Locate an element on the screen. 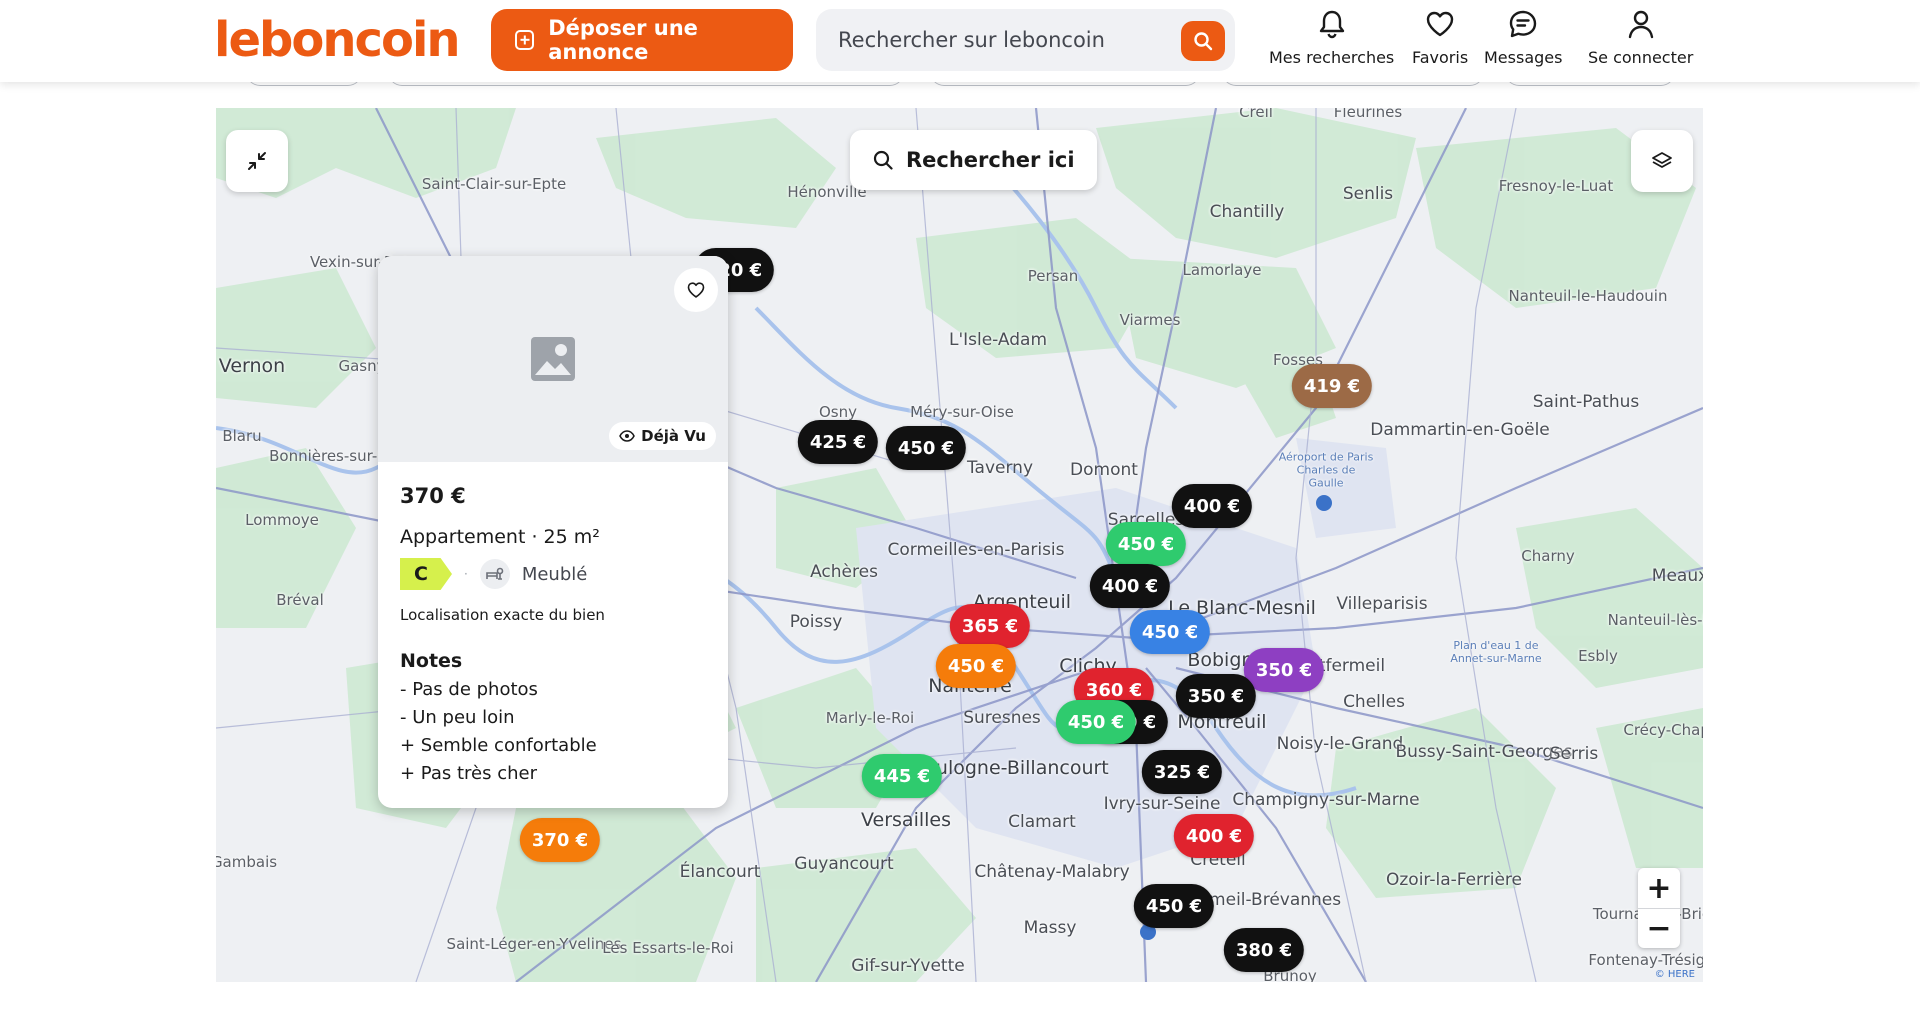 The width and height of the screenshot is (1920, 1014). eye-icon is located at coordinates (627, 436).